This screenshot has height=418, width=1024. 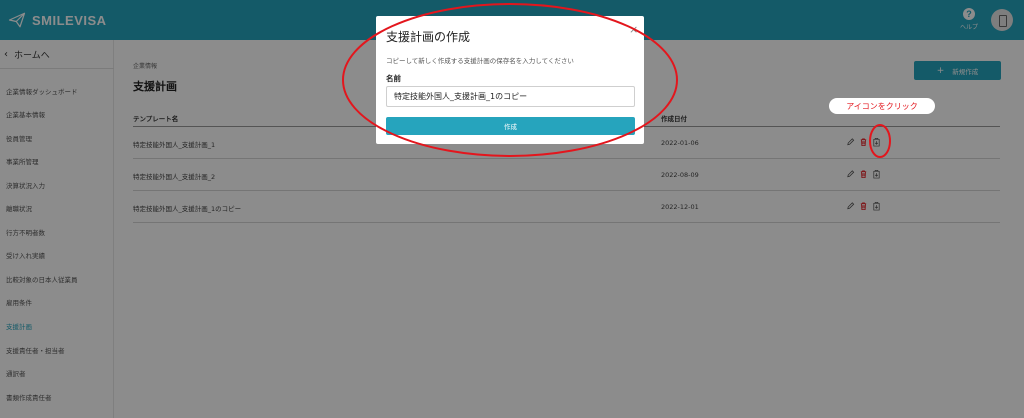 I want to click on close-icon: ×, so click(x=633, y=29).